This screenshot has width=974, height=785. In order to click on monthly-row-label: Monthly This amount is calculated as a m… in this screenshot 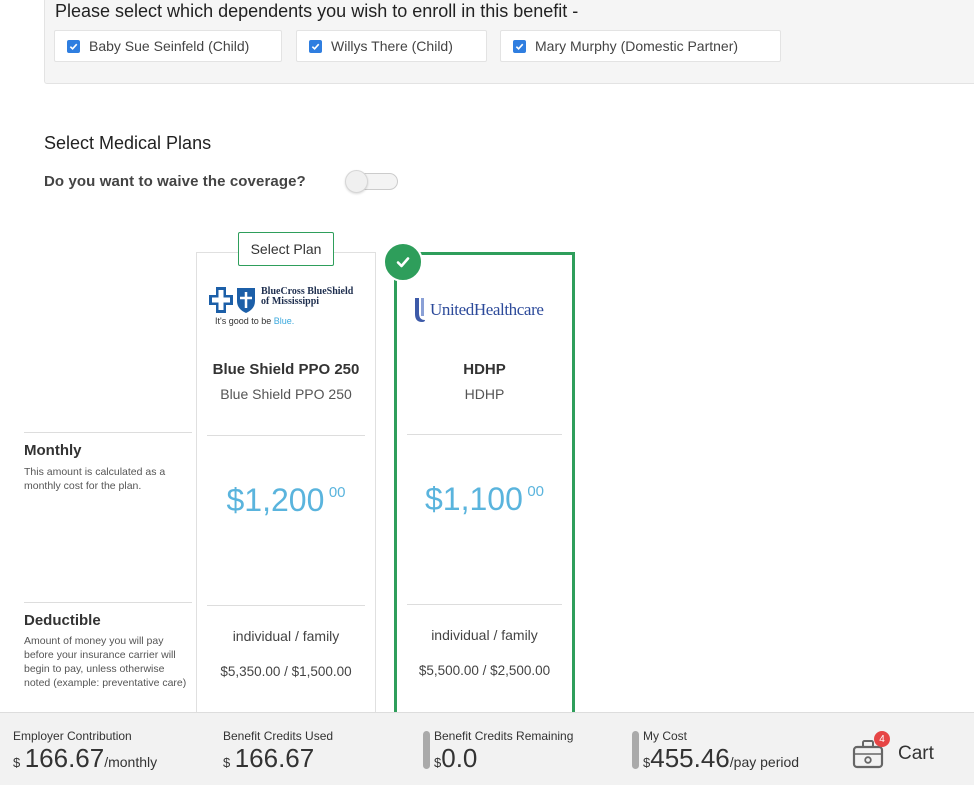, I will do `click(108, 467)`.